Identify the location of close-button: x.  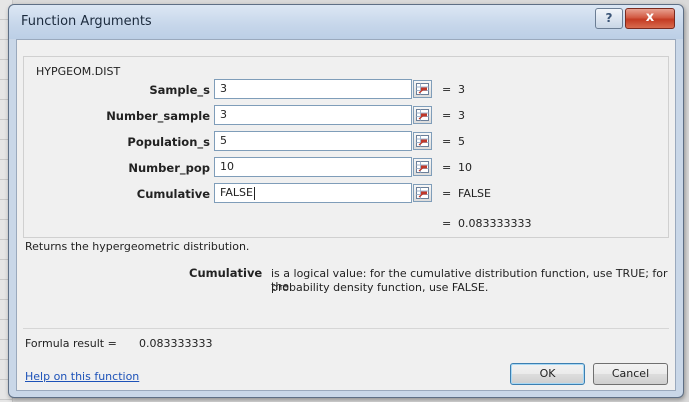
(650, 18).